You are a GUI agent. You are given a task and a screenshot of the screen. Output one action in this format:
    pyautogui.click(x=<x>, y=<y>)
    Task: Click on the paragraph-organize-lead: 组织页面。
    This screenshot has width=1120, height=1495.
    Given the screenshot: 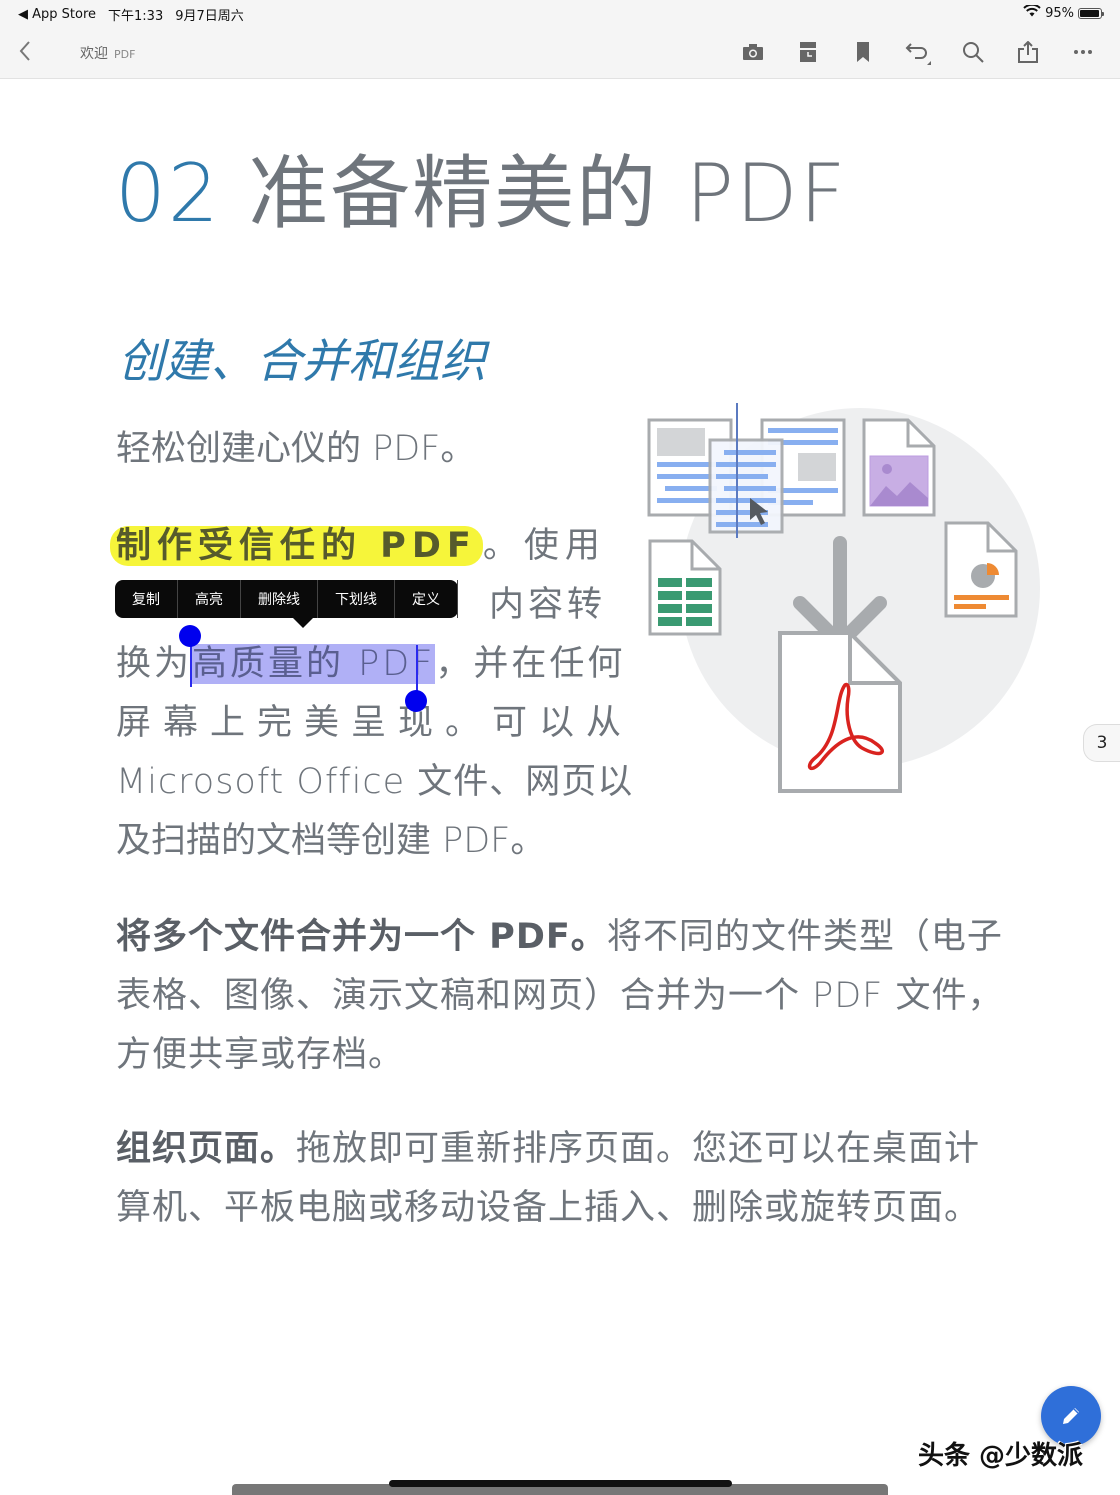 What is the action you would take?
    pyautogui.click(x=206, y=1149)
    